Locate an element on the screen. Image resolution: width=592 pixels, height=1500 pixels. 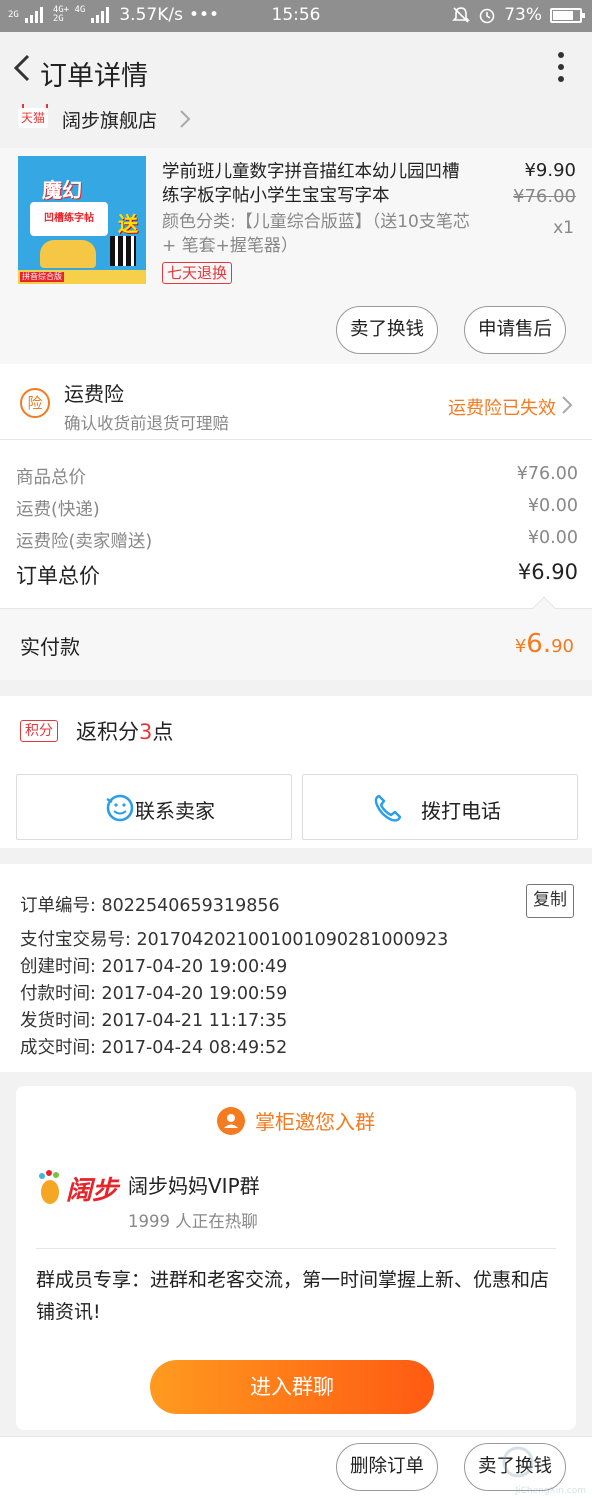
product-title: 学前班儿童数字拼音描红本幼儿园凹槽练字板字帖小学生宝宝写字本 is located at coordinates (317, 184).